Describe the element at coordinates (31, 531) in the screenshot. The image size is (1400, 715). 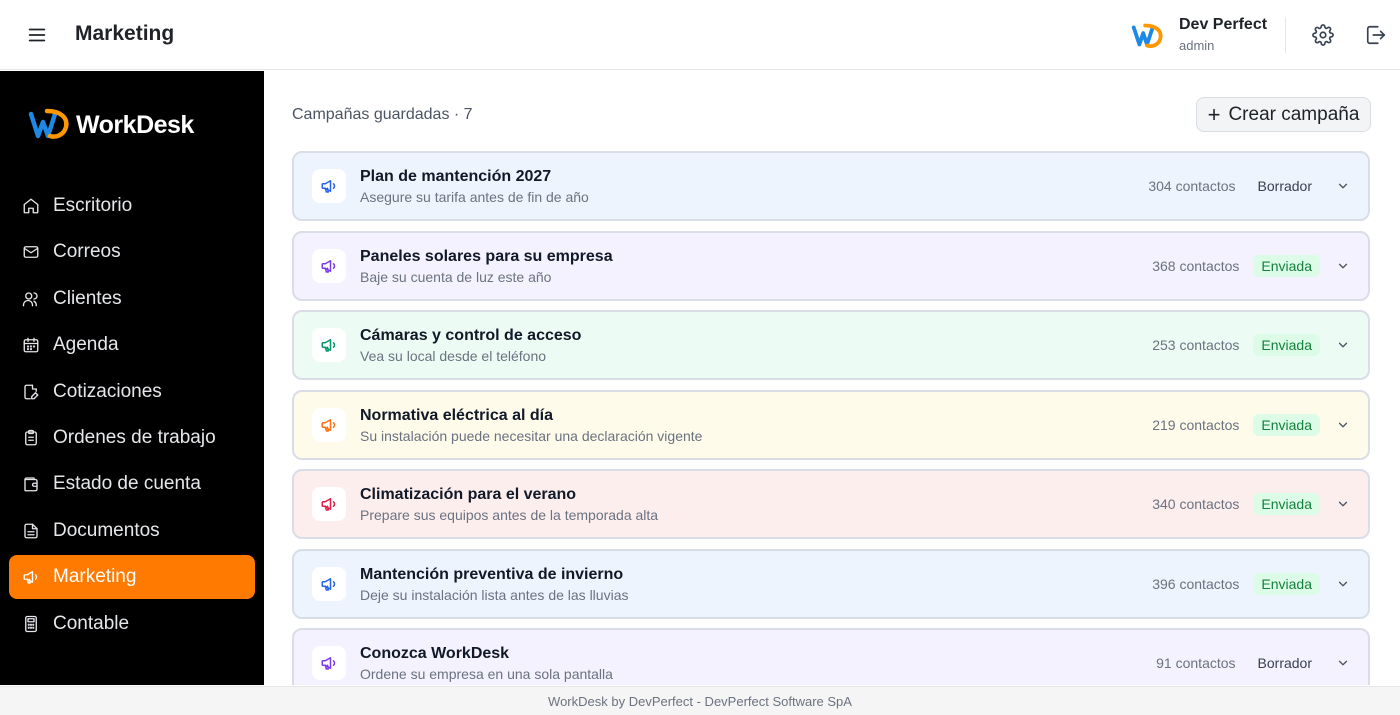
I see `document-icon` at that location.